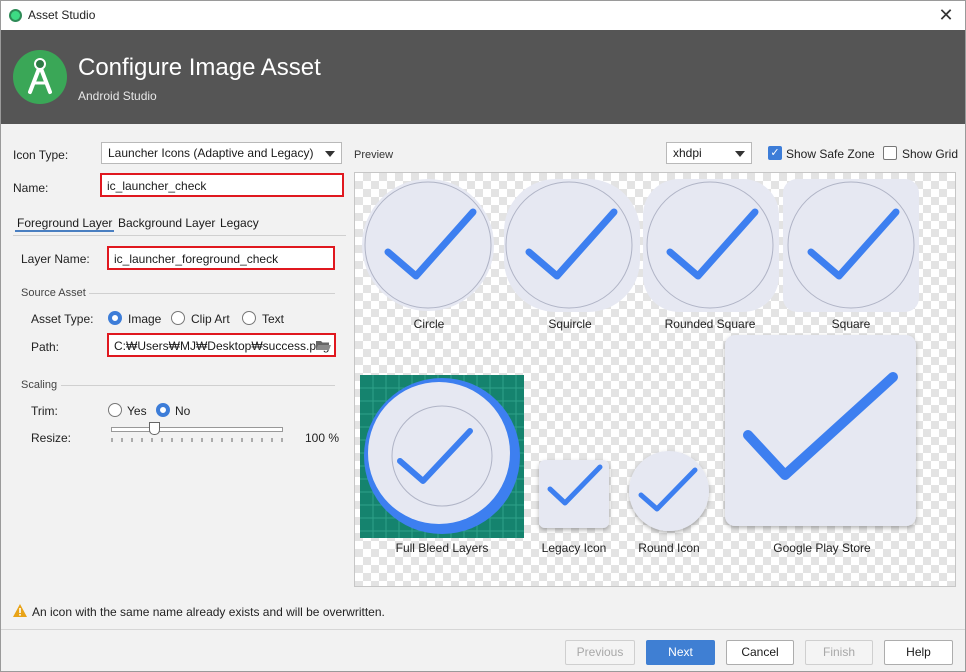 Image resolution: width=966 pixels, height=672 pixels. What do you see at coordinates (183, 411) in the screenshot?
I see `trim-no-label: No` at bounding box center [183, 411].